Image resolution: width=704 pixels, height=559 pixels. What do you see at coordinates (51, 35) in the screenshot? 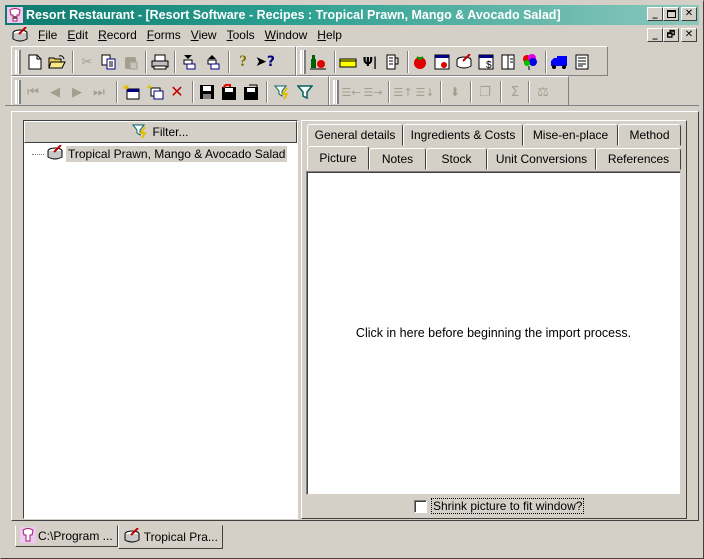
I see `menu-file-rest: ile` at bounding box center [51, 35].